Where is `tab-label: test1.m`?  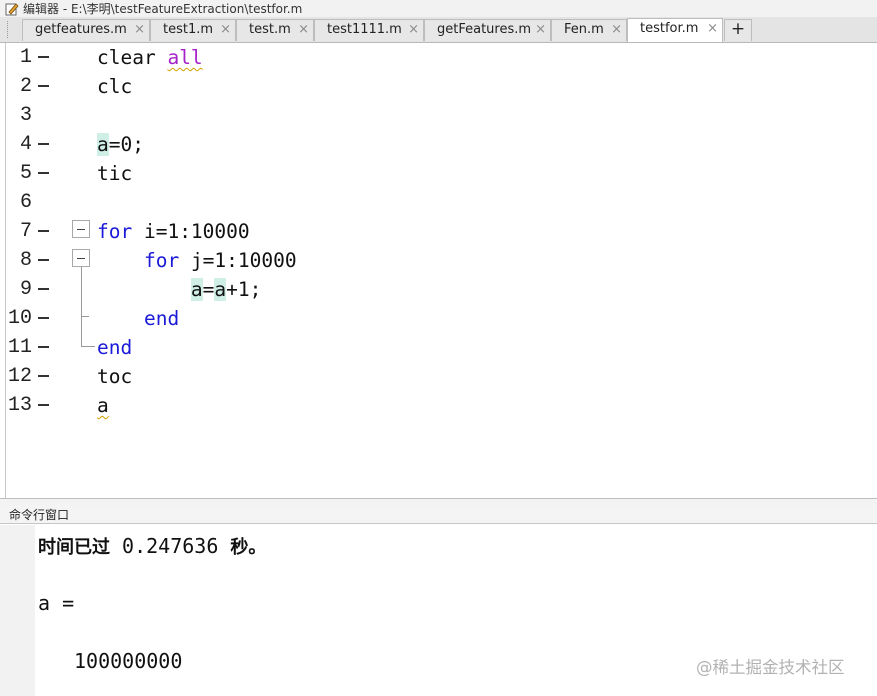
tab-label: test1.m is located at coordinates (188, 29).